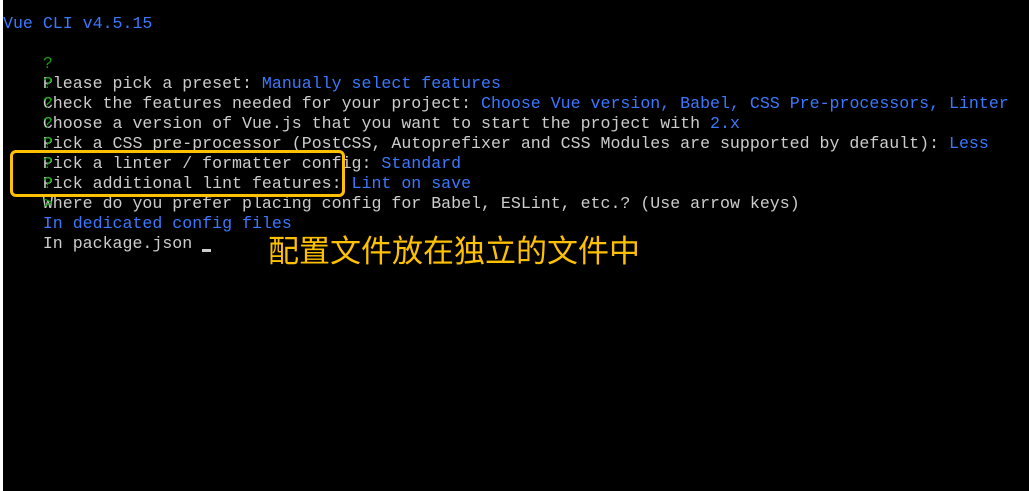 The height and width of the screenshot is (491, 1029). I want to click on prompt-answer: Lint on save, so click(411, 183).